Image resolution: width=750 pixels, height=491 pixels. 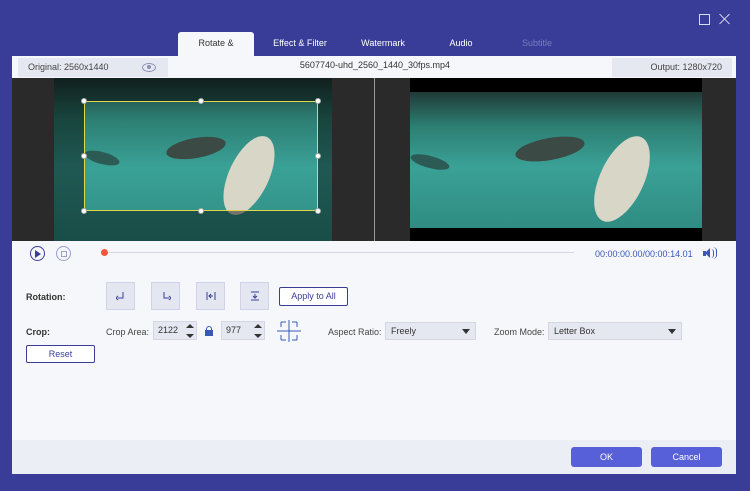 What do you see at coordinates (46, 297) in the screenshot?
I see `rotation-label: Rotation:` at bounding box center [46, 297].